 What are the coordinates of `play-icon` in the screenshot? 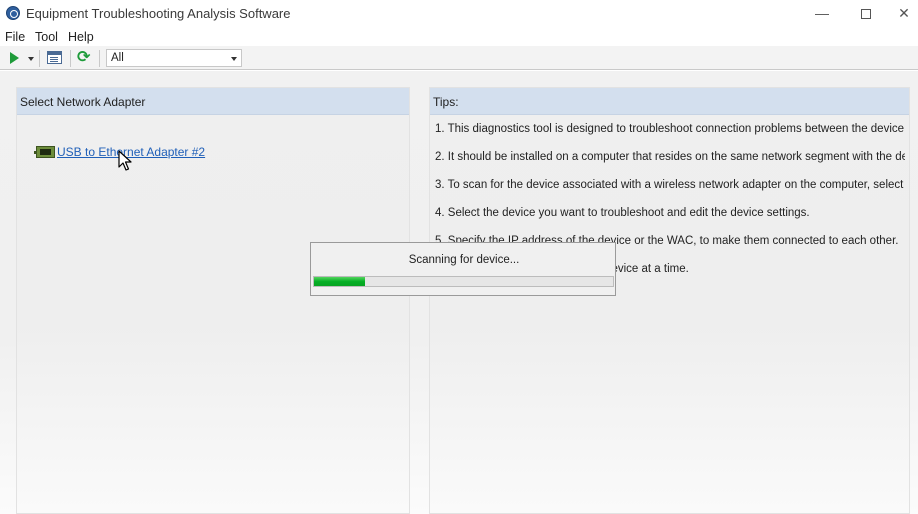 It's located at (14, 58).